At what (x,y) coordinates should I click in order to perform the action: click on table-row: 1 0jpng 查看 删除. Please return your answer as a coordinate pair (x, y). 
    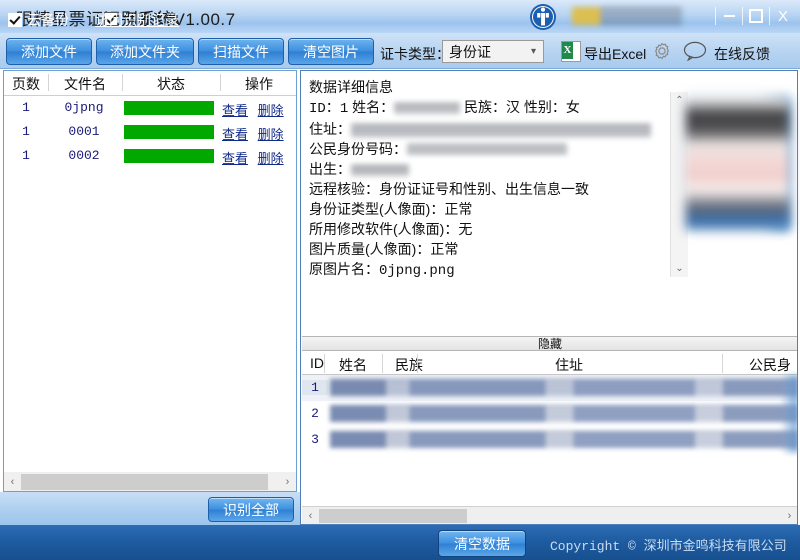
    Looking at the image, I should click on (150, 108).